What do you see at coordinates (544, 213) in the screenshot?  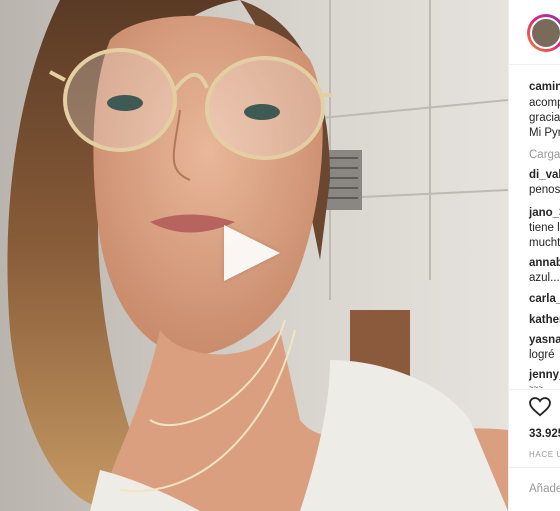 I see `comment-username: jano_3` at bounding box center [544, 213].